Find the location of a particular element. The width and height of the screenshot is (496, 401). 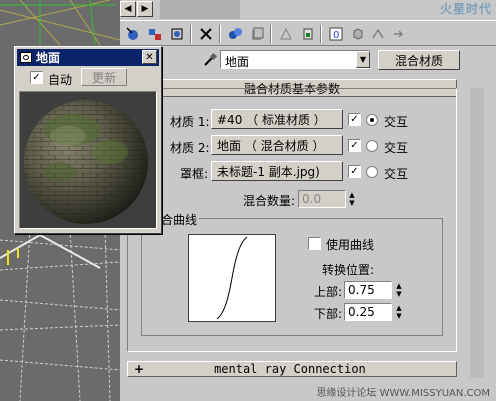

material-id-icon: 0 is located at coordinates (336, 34).